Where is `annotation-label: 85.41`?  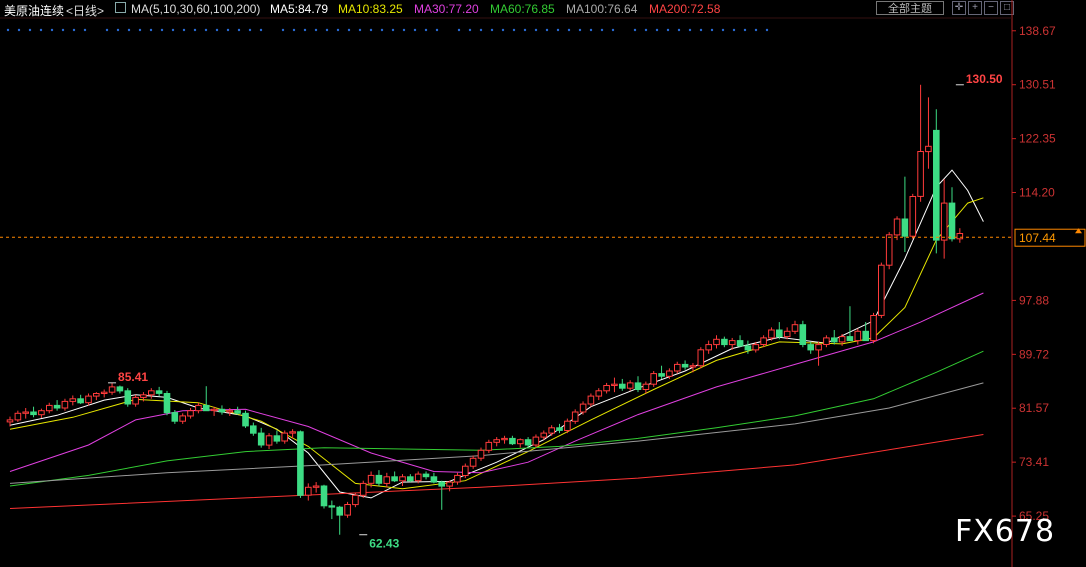
annotation-label: 85.41 is located at coordinates (133, 377).